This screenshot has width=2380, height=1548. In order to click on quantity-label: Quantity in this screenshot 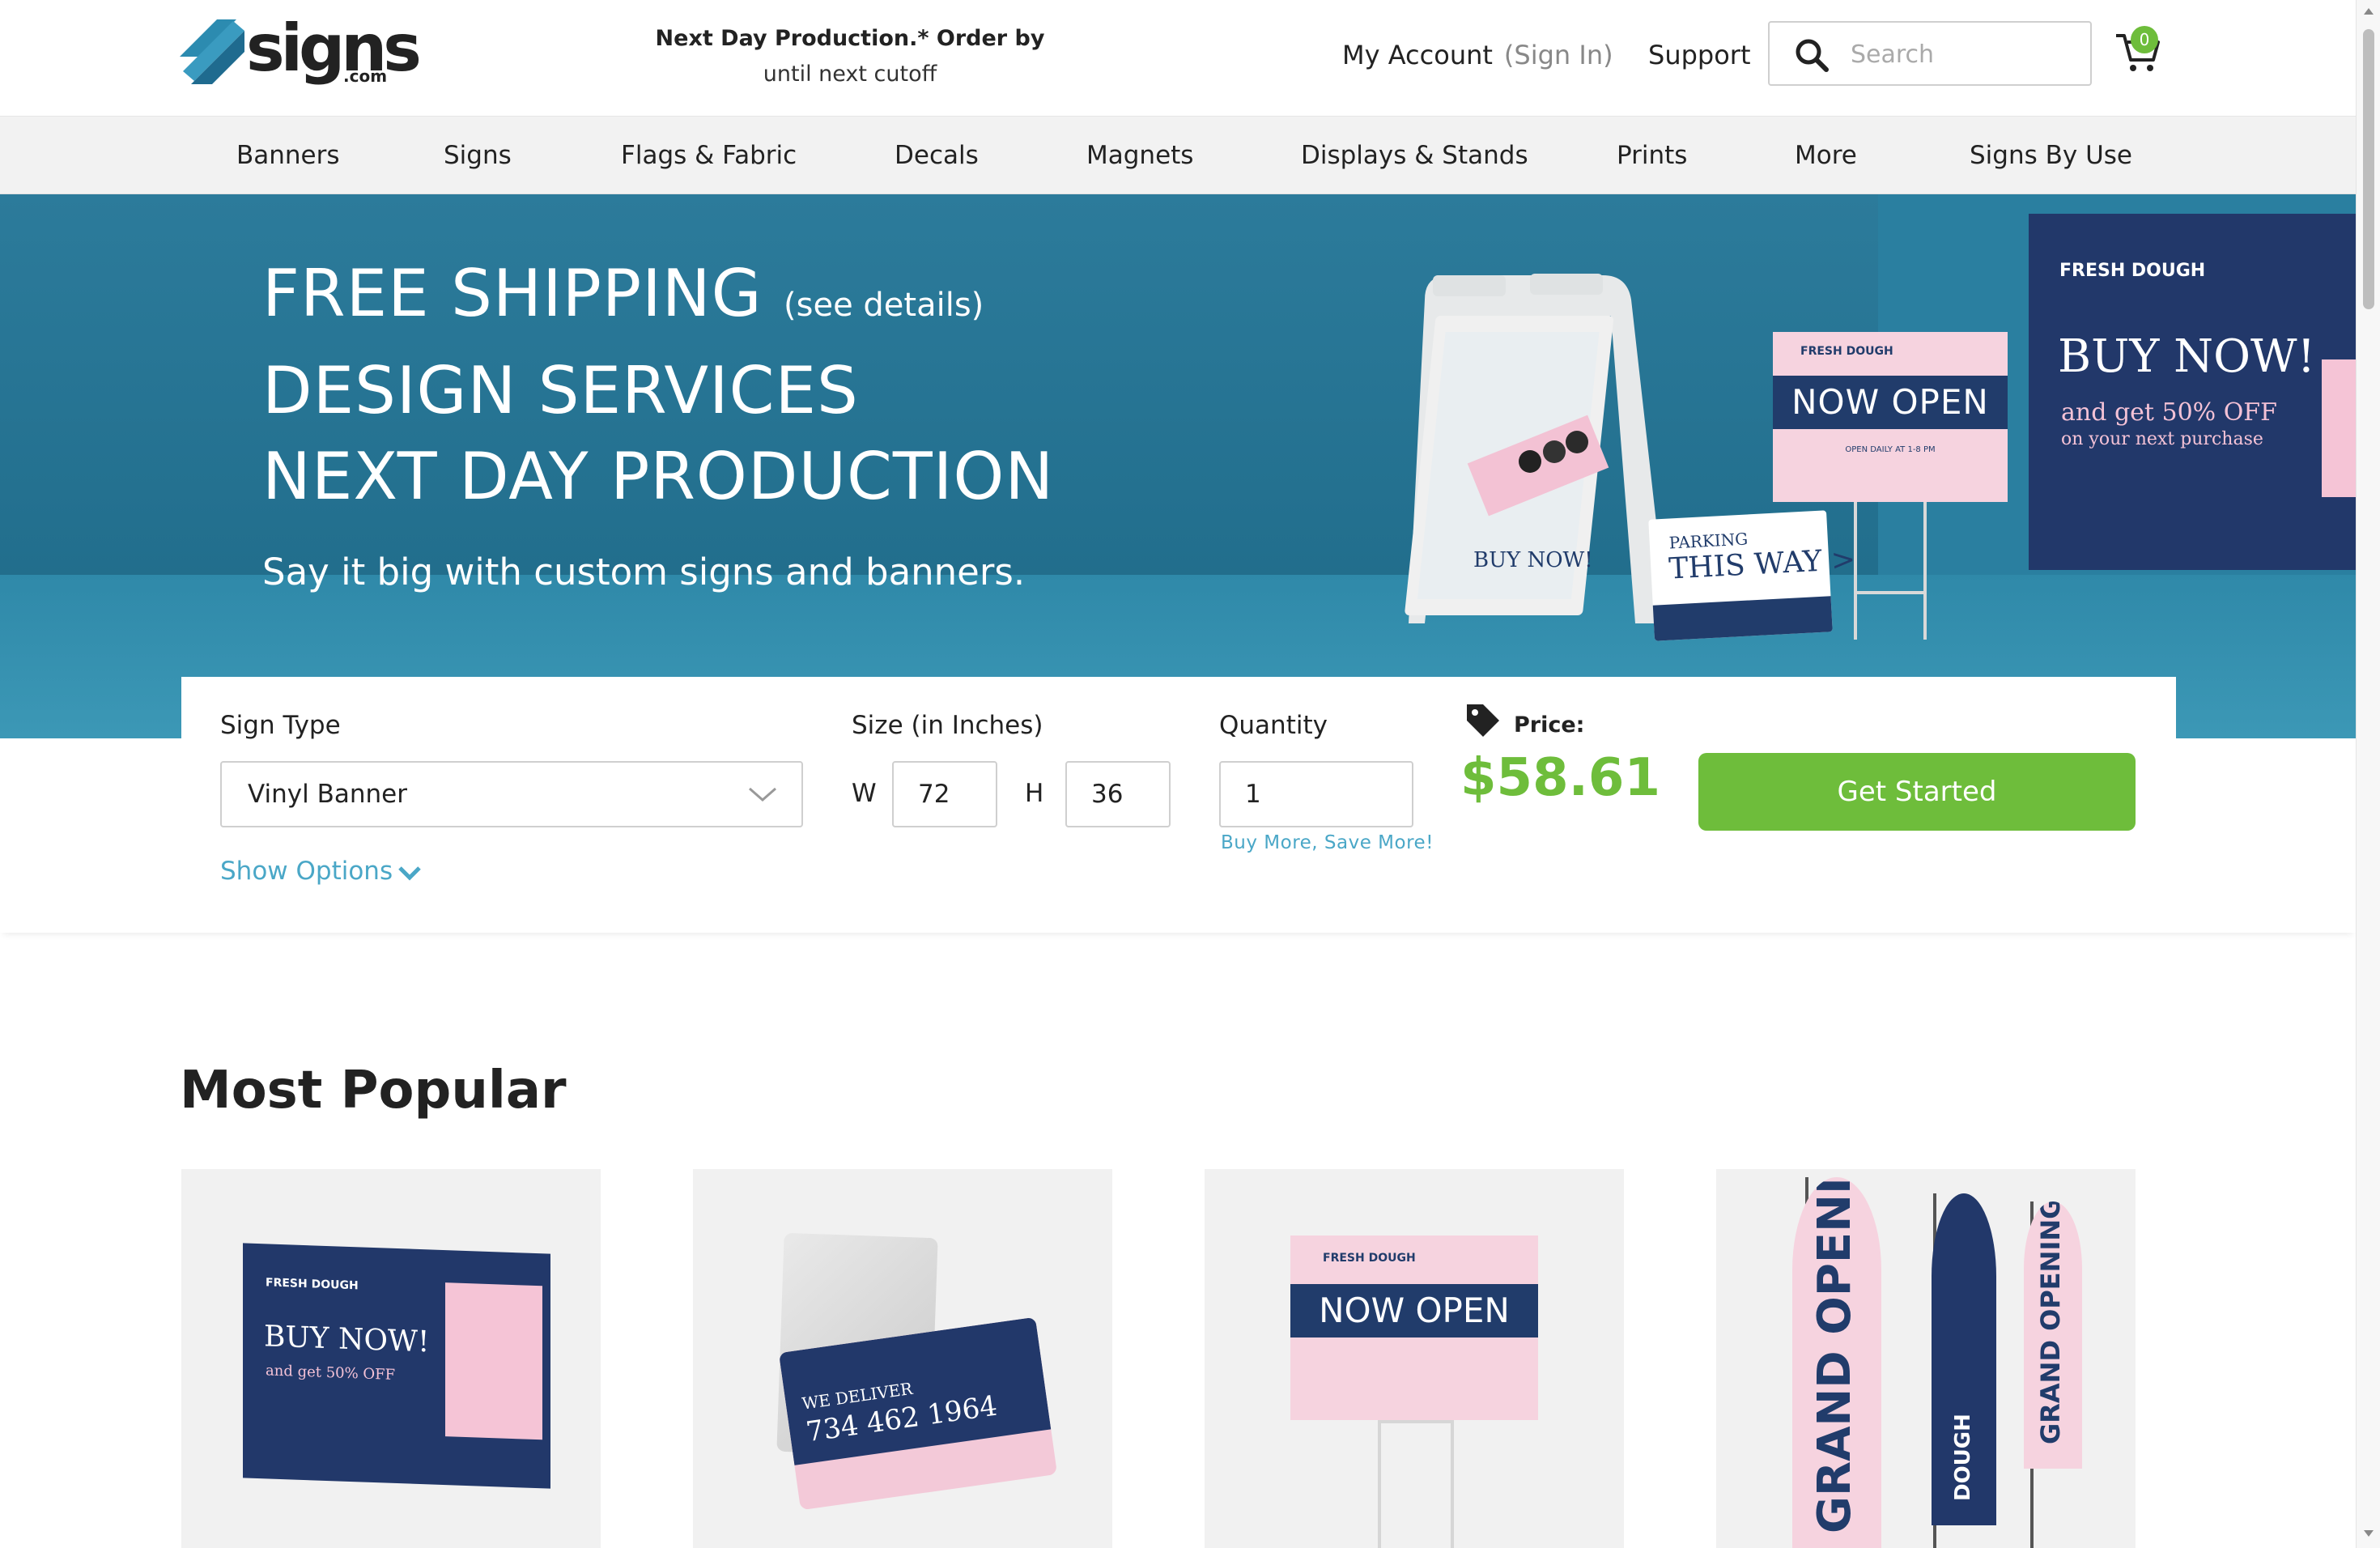, I will do `click(1273, 725)`.